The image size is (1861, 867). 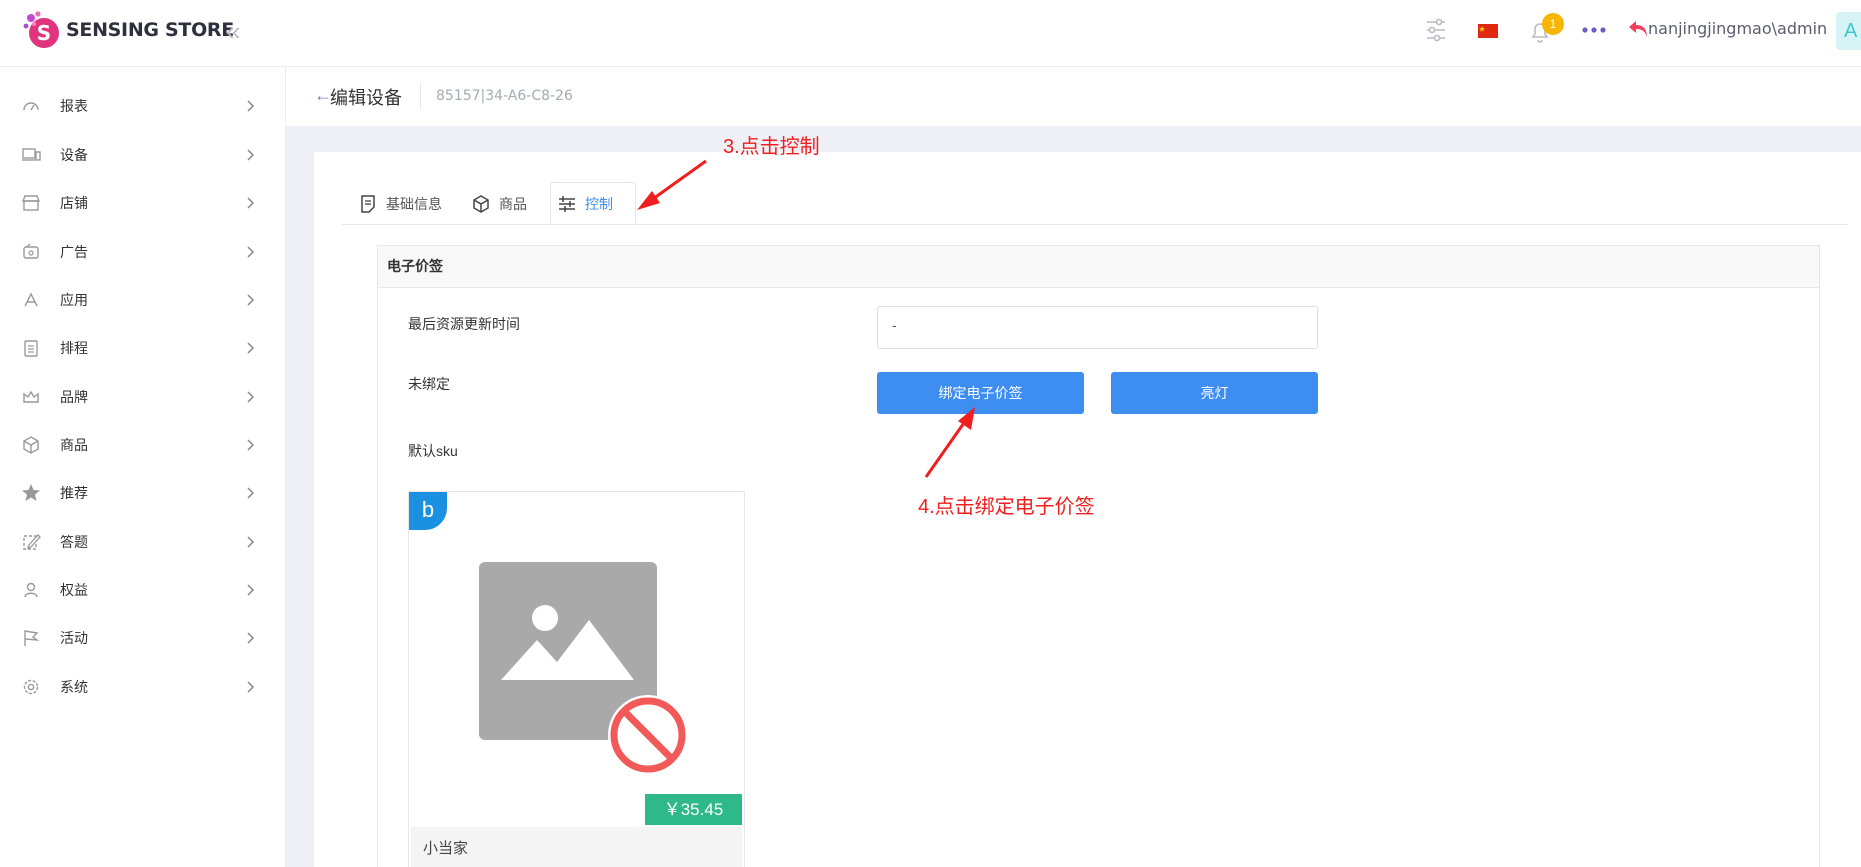 What do you see at coordinates (44, 33) in the screenshot?
I see `svg-text: S` at bounding box center [44, 33].